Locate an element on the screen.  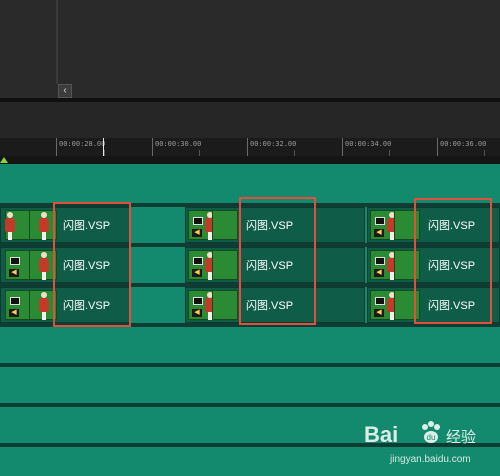
ruler-timecode: 00:00:28.00 is located at coordinates (82, 144).